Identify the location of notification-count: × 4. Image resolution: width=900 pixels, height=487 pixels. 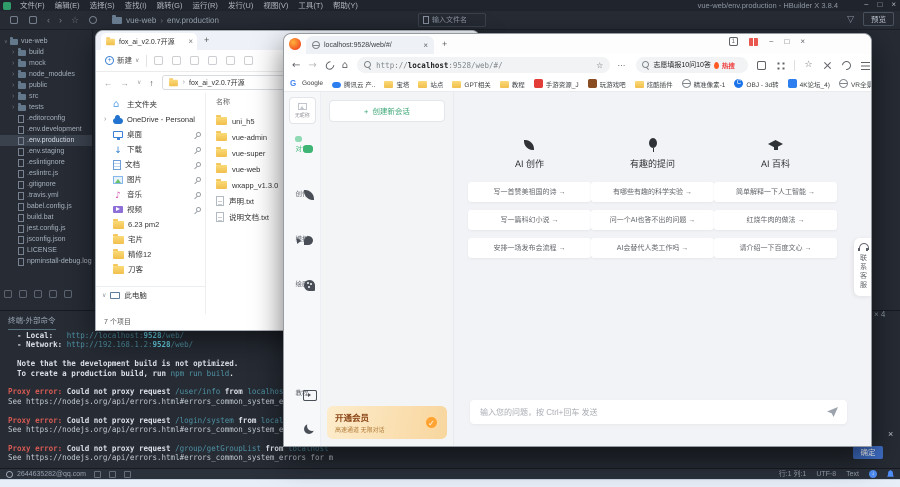
(879, 314).